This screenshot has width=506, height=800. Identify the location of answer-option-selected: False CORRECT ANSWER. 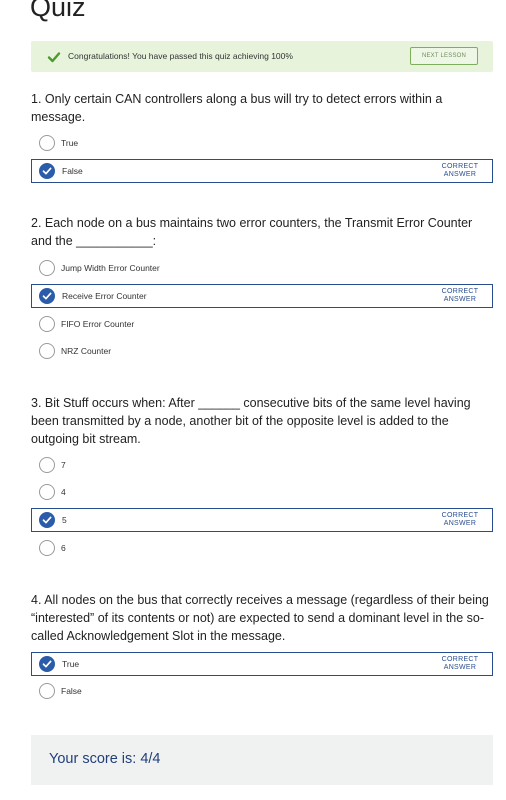
(262, 171).